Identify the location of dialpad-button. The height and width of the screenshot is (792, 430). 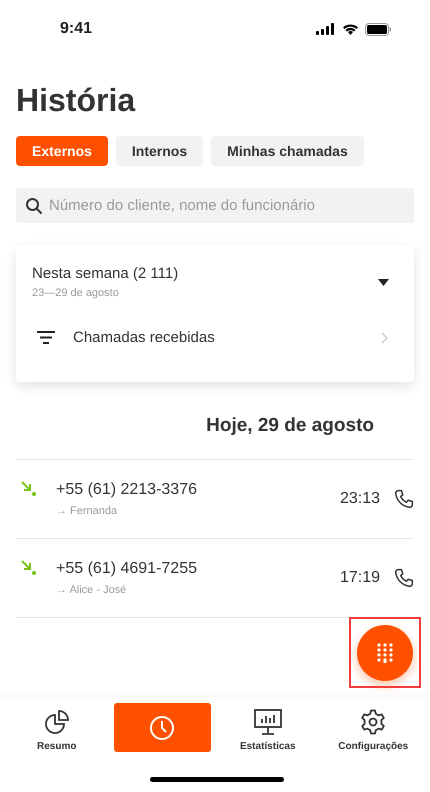
(385, 652).